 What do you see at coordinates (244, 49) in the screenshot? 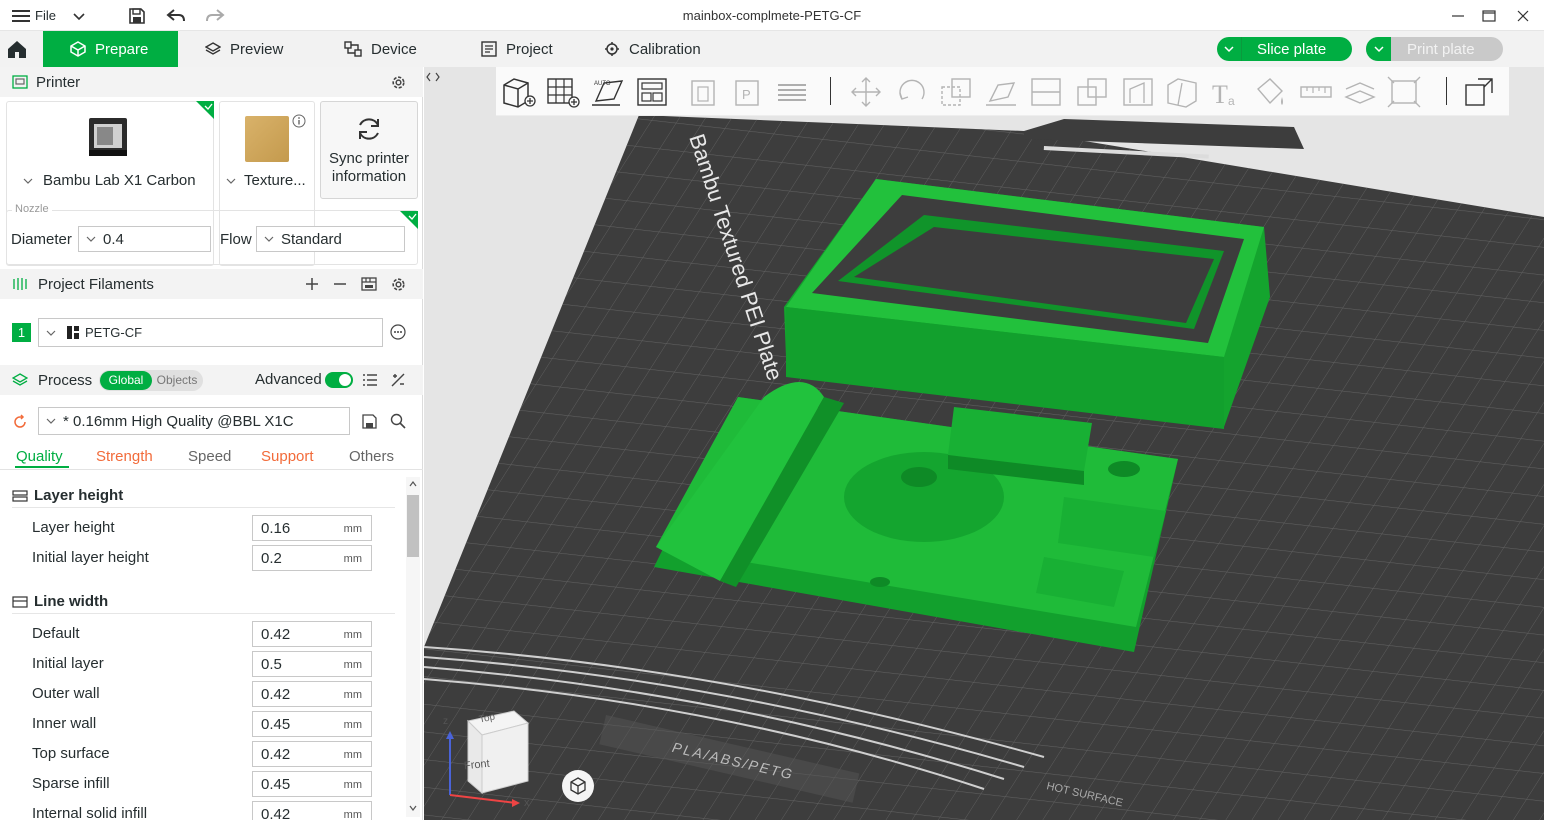
I see `tab-preview: Preview` at bounding box center [244, 49].